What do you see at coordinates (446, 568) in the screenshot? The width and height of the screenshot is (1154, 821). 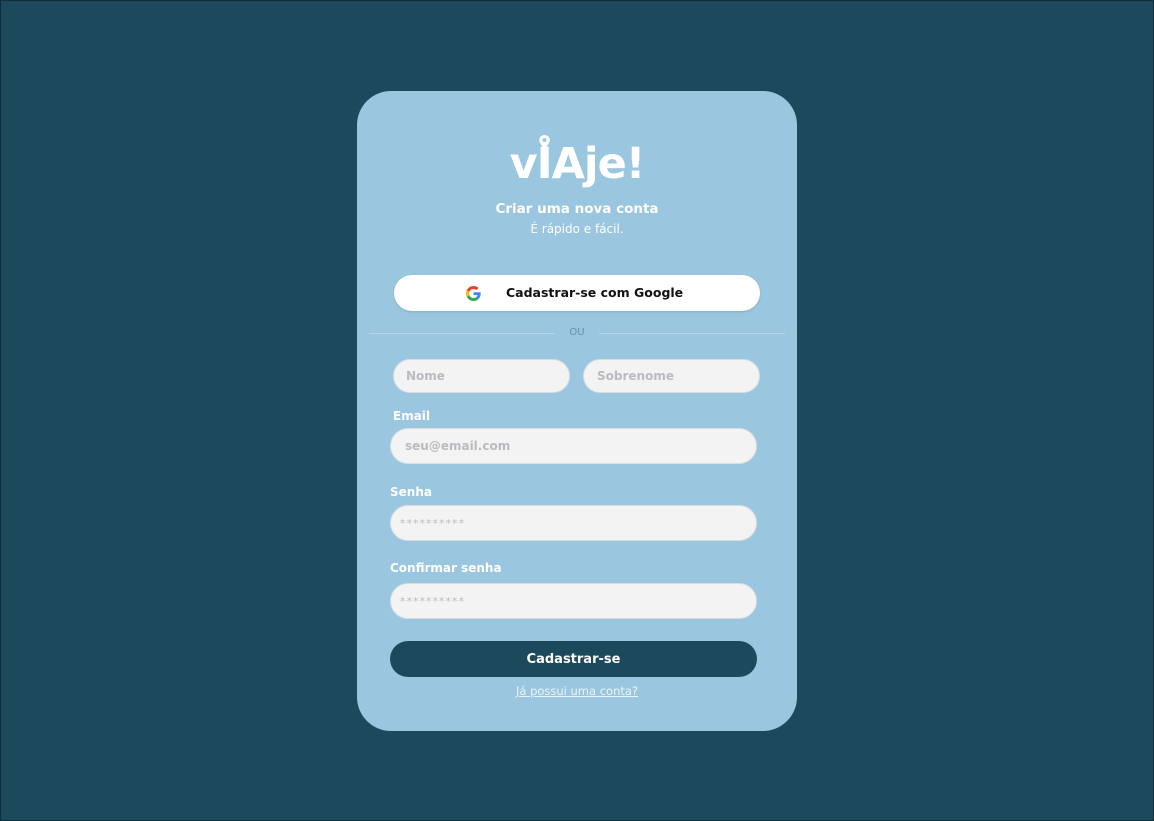 I see `confirm-password-label: Confirmar senha` at bounding box center [446, 568].